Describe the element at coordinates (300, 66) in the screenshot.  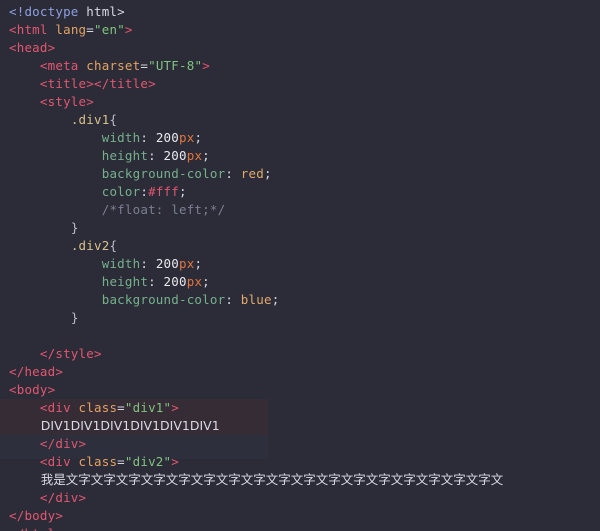
I see `code-line-4: <meta charset="UTF-8">` at that location.